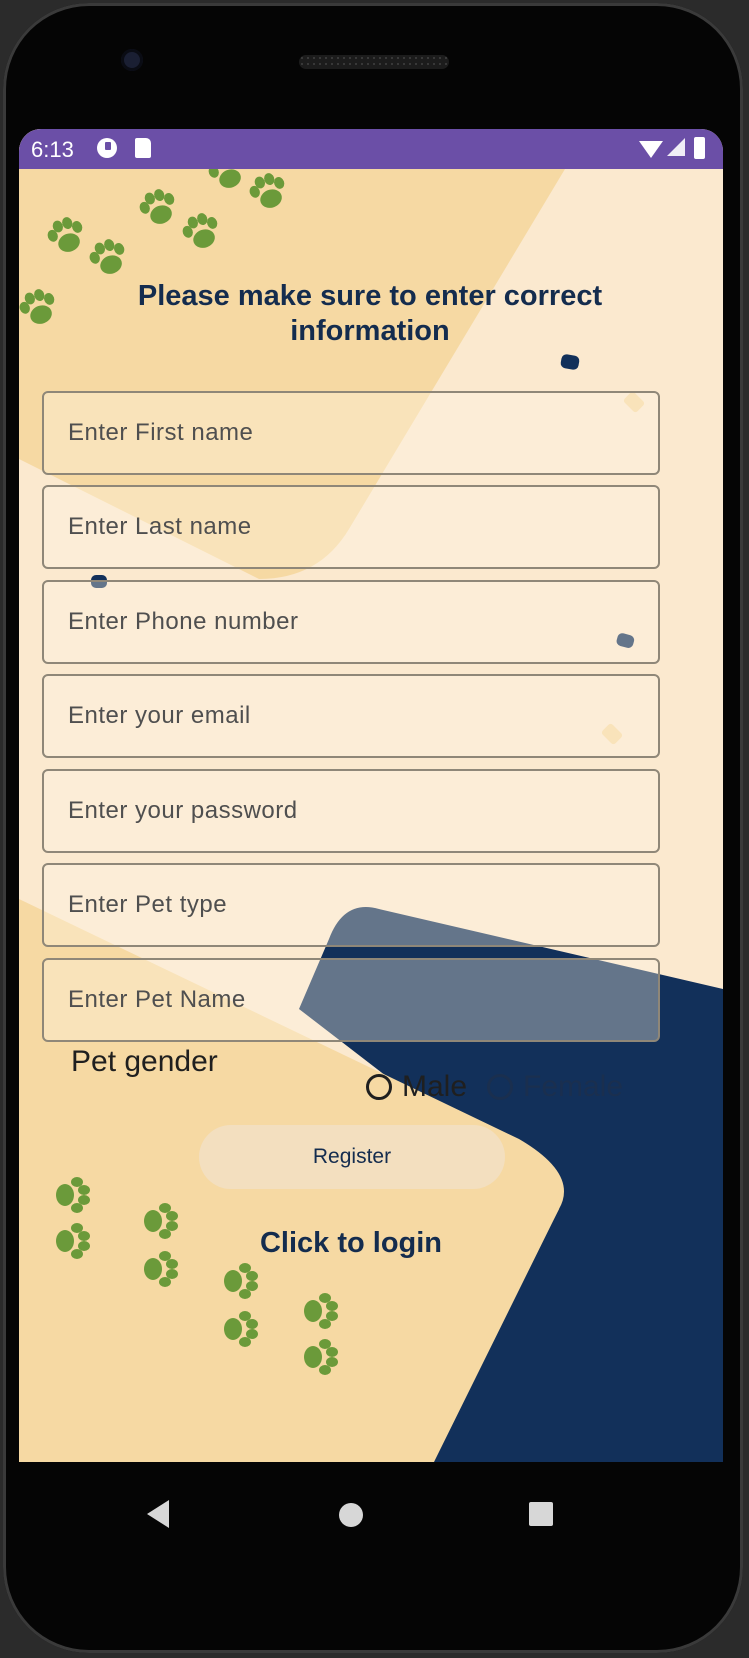  What do you see at coordinates (676, 147) in the screenshot?
I see `cell-signal-icon` at bounding box center [676, 147].